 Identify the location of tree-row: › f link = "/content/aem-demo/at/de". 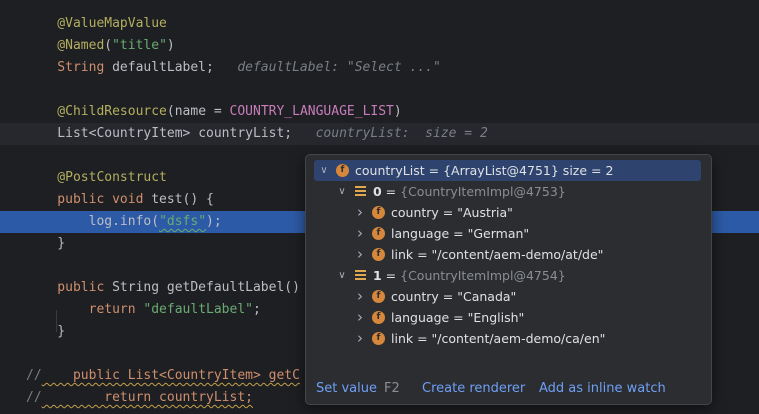
(507, 254).